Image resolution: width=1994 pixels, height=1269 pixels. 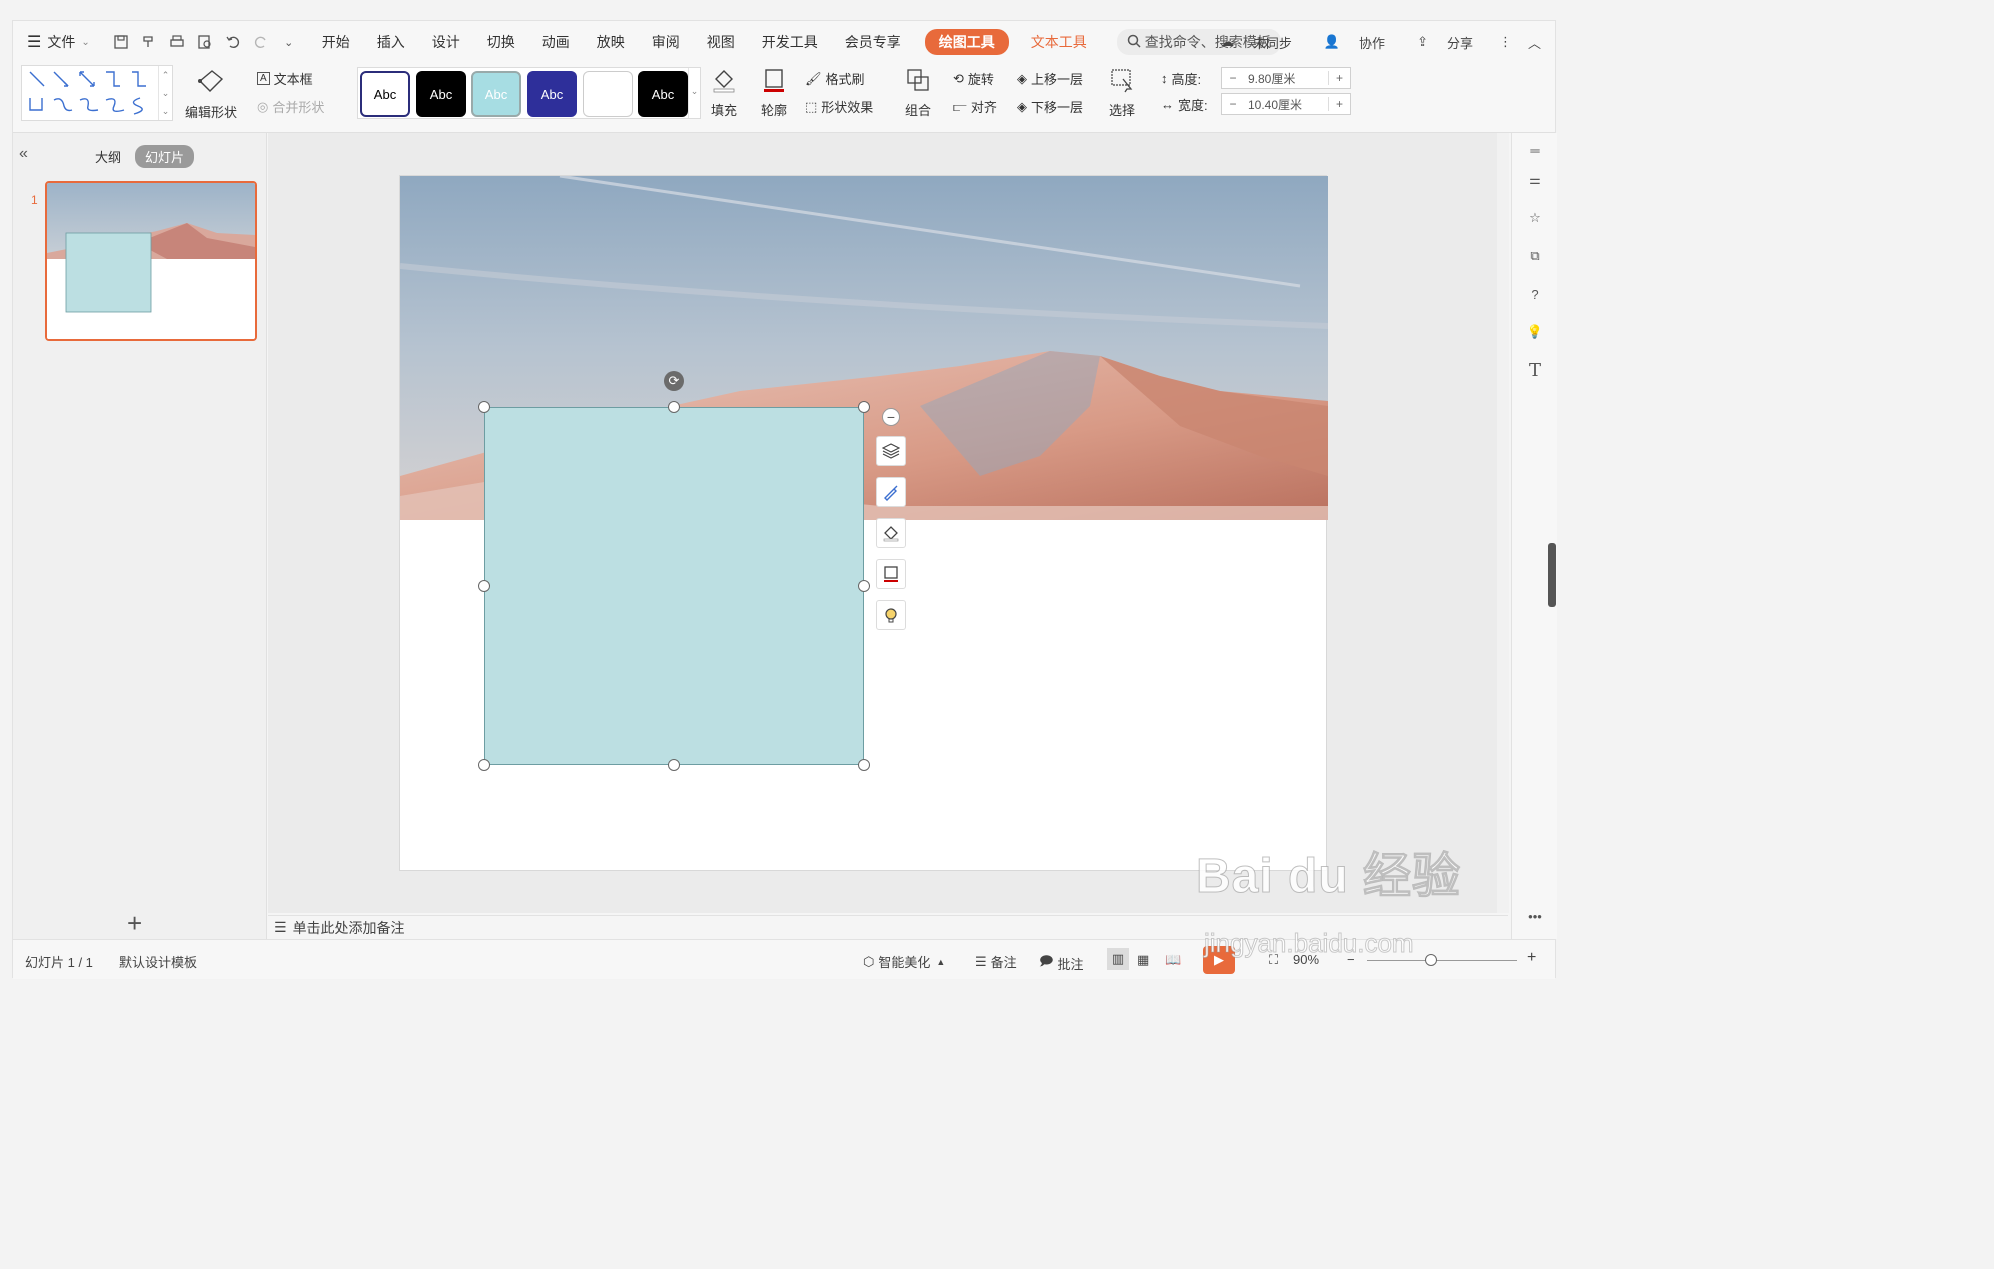 What do you see at coordinates (666, 42) in the screenshot?
I see `tab-review: 审阅` at bounding box center [666, 42].